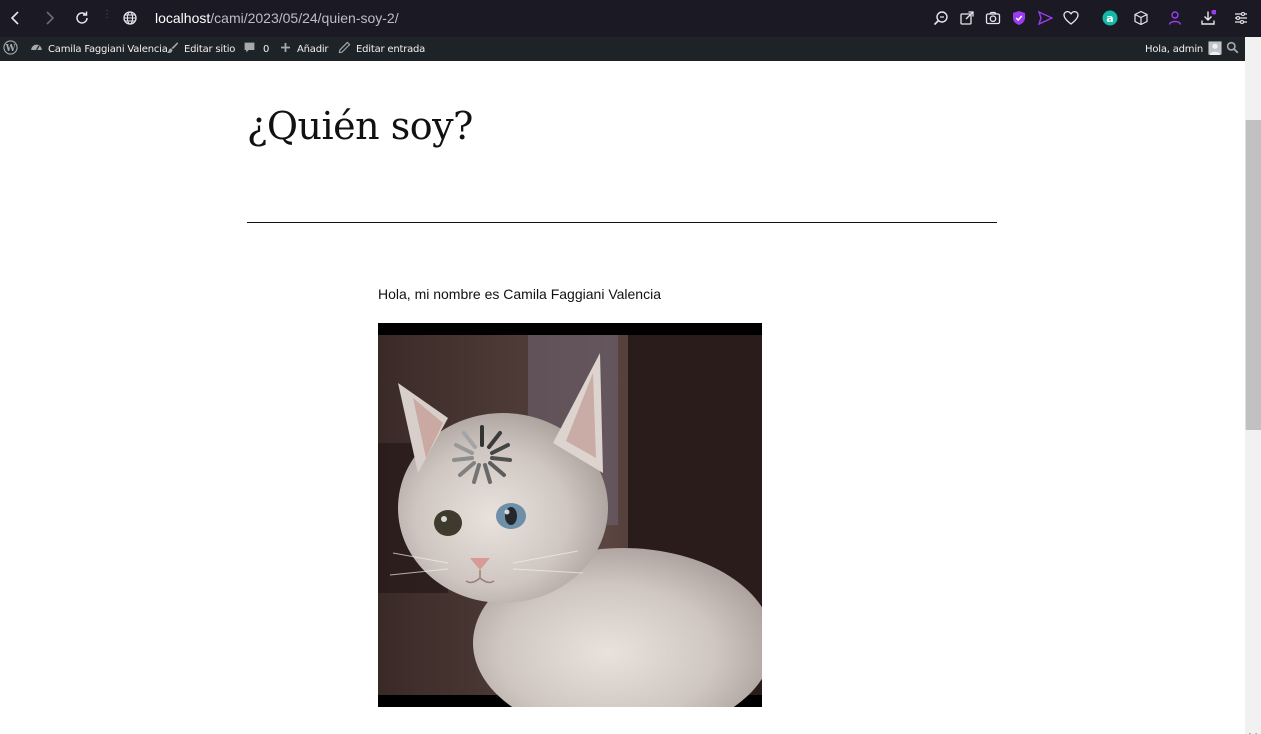  What do you see at coordinates (1045, 18) in the screenshot?
I see `send-icon` at bounding box center [1045, 18].